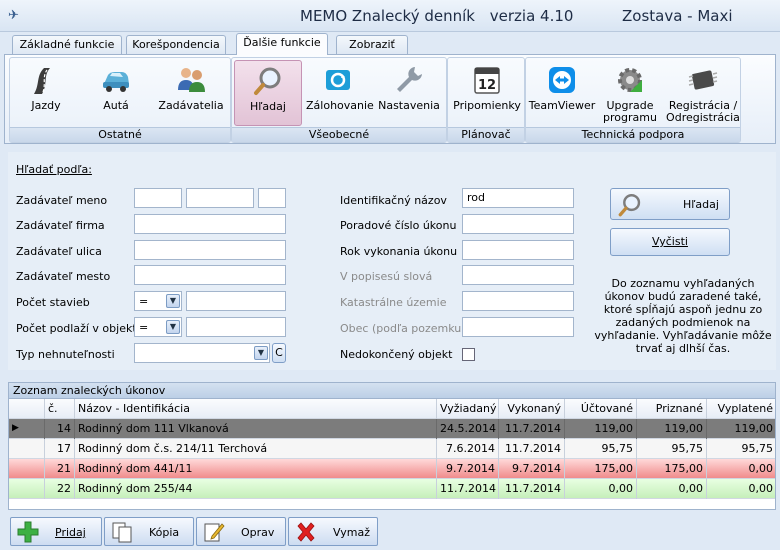  I want to click on edit-icon, so click(214, 532).